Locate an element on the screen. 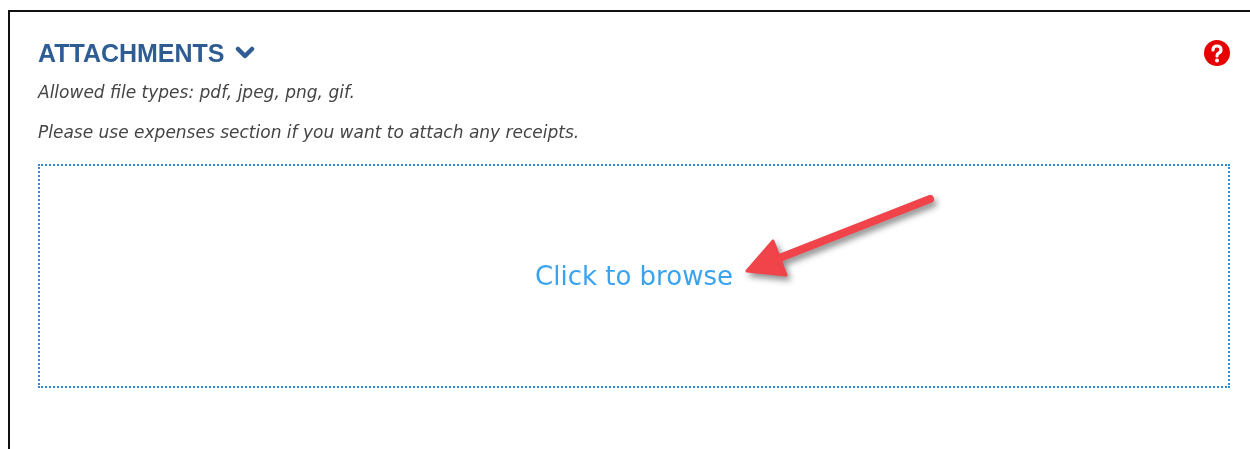 This screenshot has height=449, width=1250. section-title: ATTACHMENTS is located at coordinates (131, 53).